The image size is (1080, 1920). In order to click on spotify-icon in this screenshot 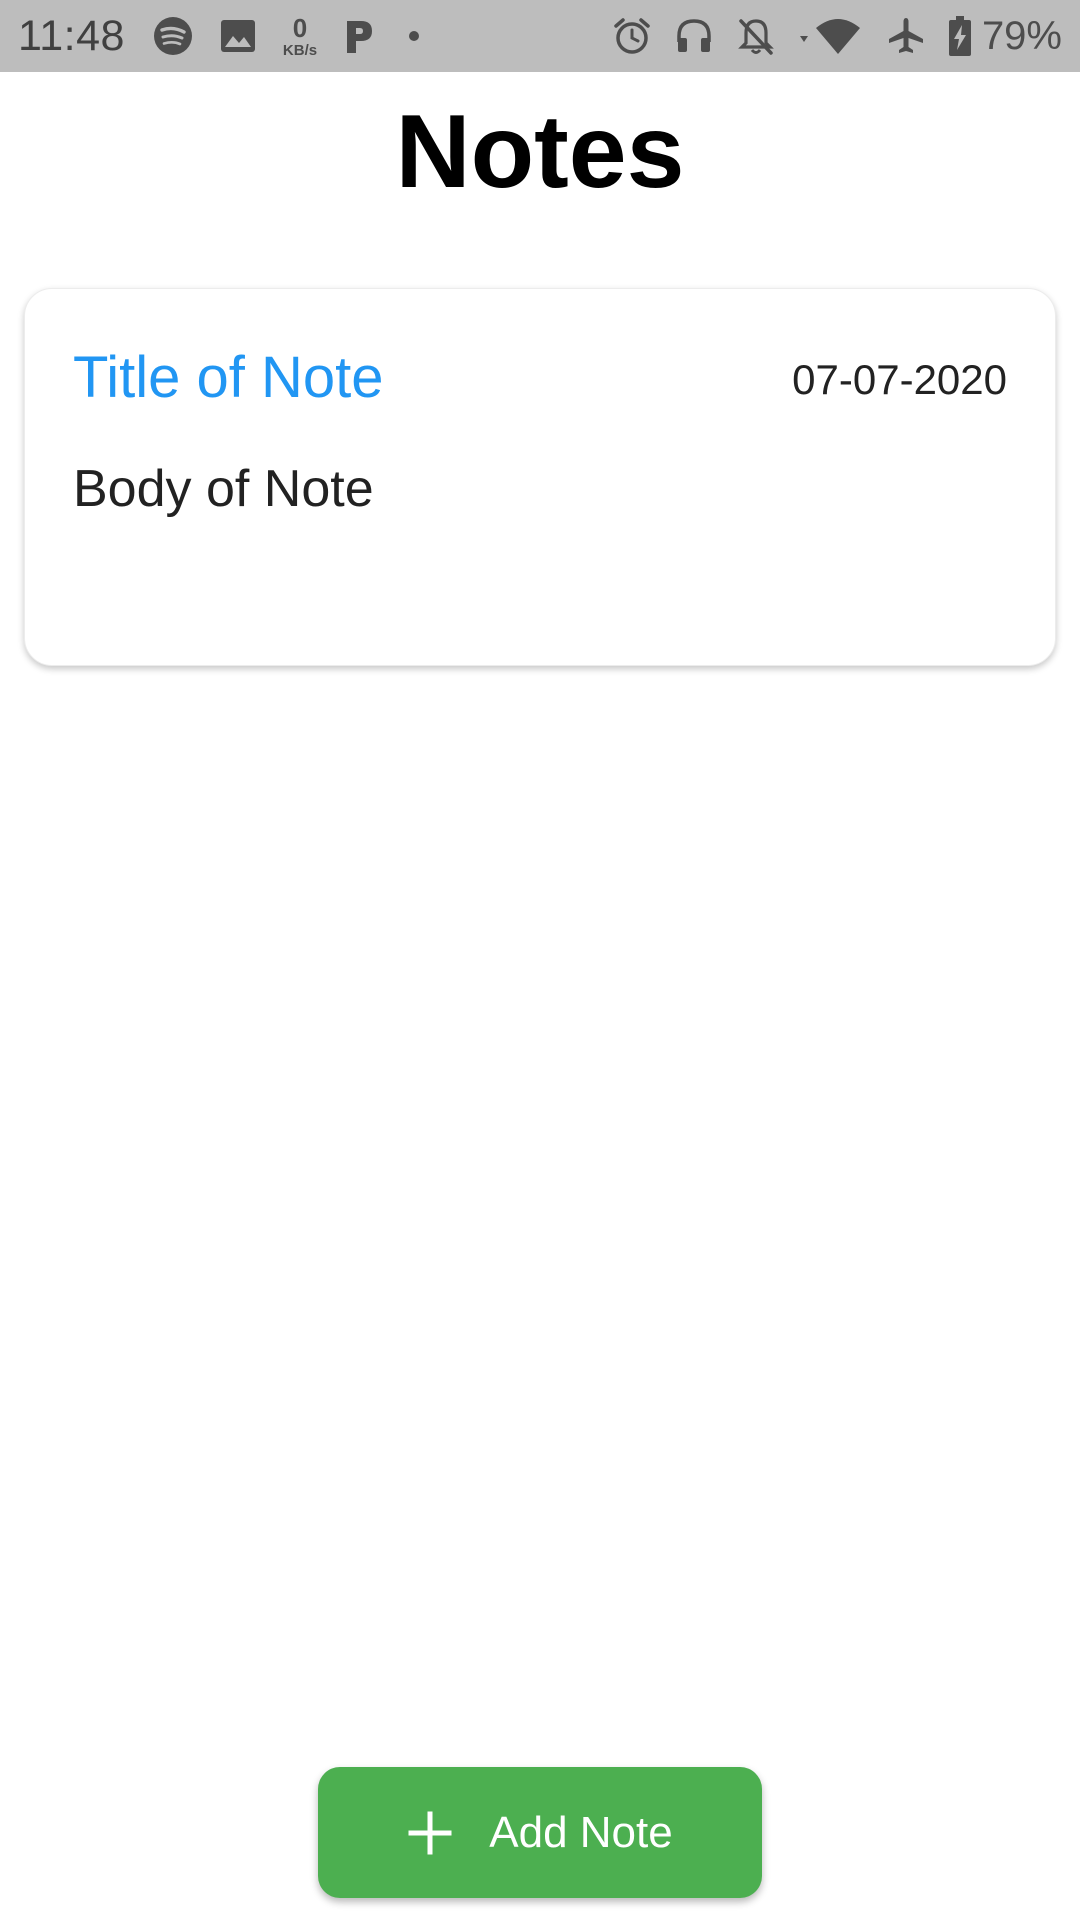, I will do `click(173, 36)`.